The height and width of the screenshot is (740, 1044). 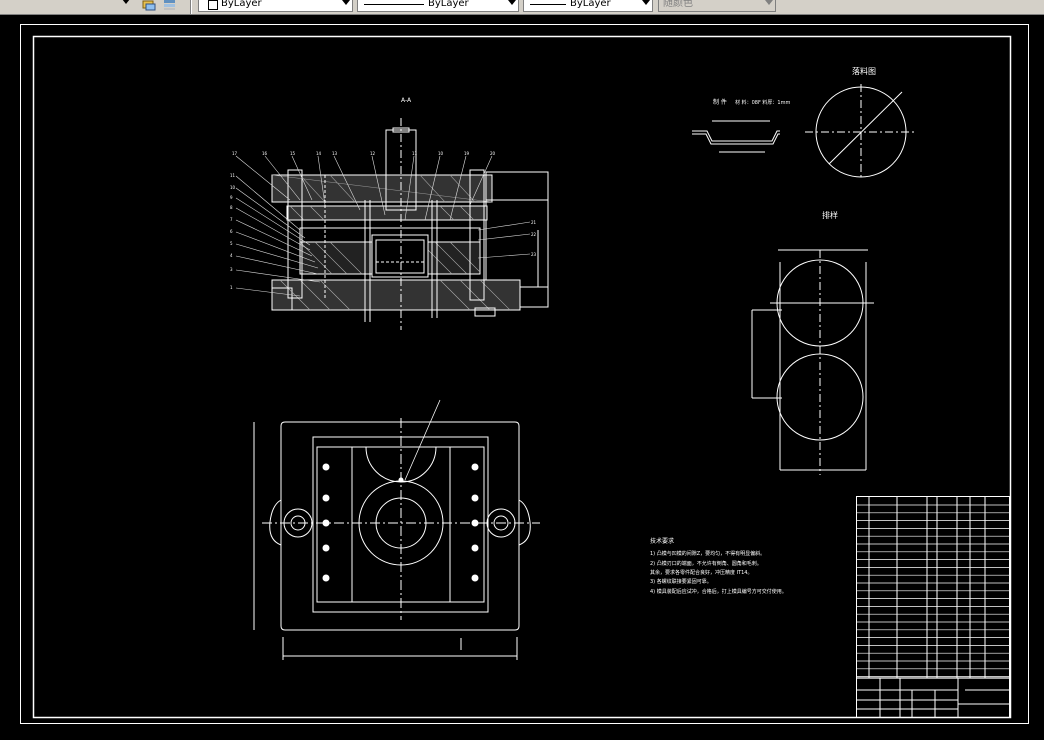 What do you see at coordinates (231, 231) in the screenshot?
I see `svg-text: 6` at bounding box center [231, 231].